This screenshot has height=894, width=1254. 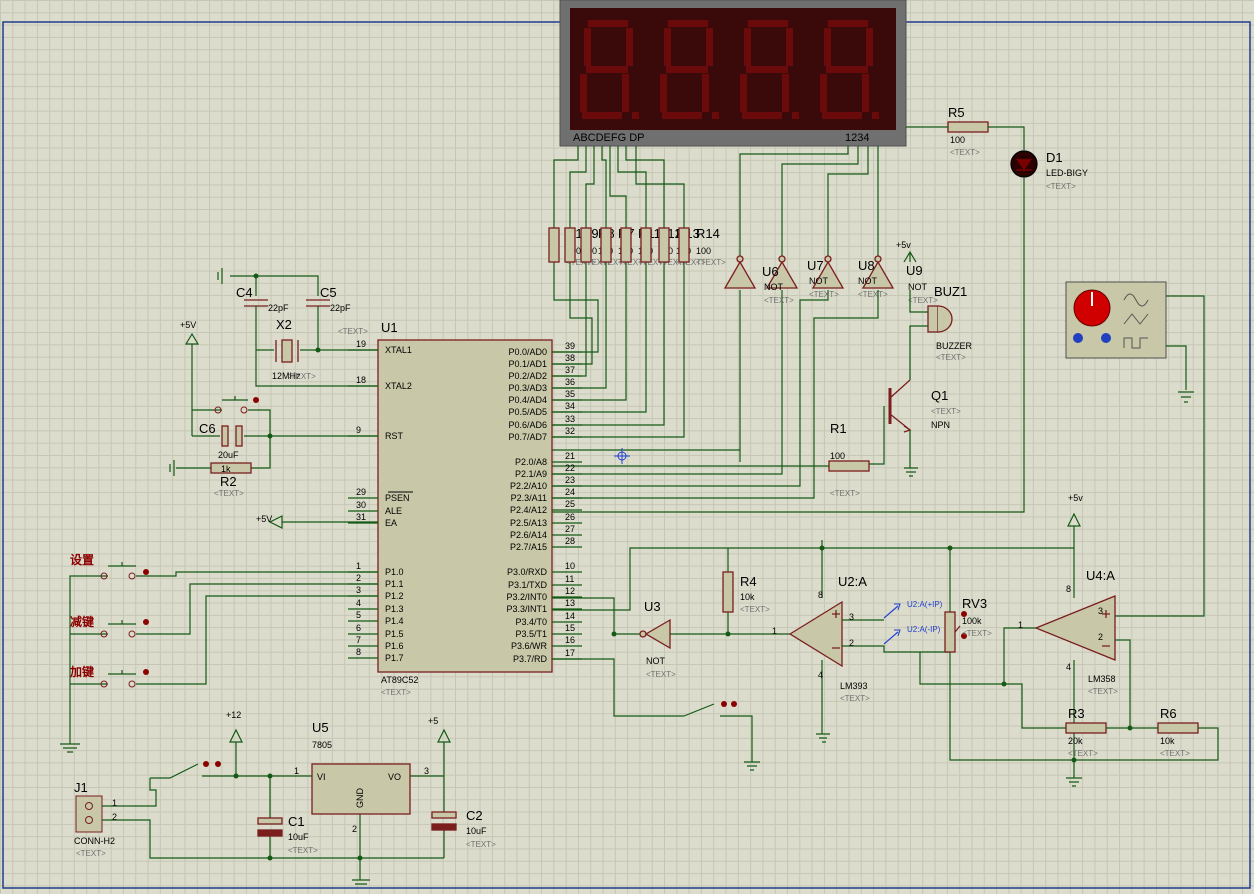 I want to click on u4-pin-4: 4, so click(x=1068, y=667).